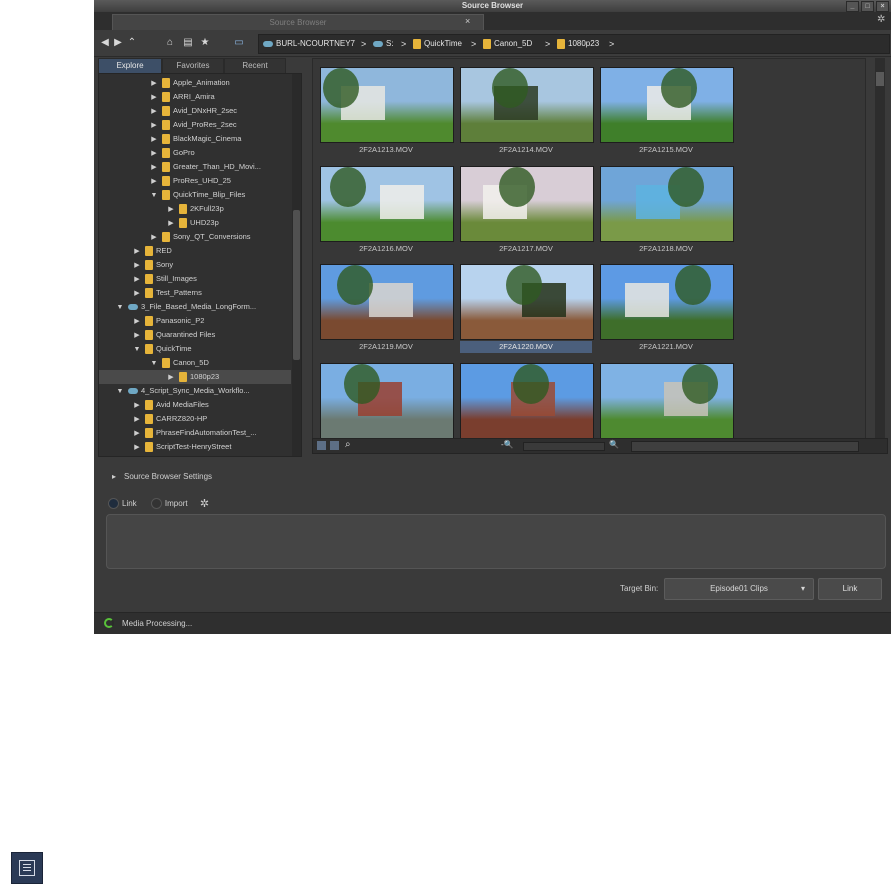 This screenshot has height=884, width=891. What do you see at coordinates (852, 6) in the screenshot?
I see `minimize-button: _` at bounding box center [852, 6].